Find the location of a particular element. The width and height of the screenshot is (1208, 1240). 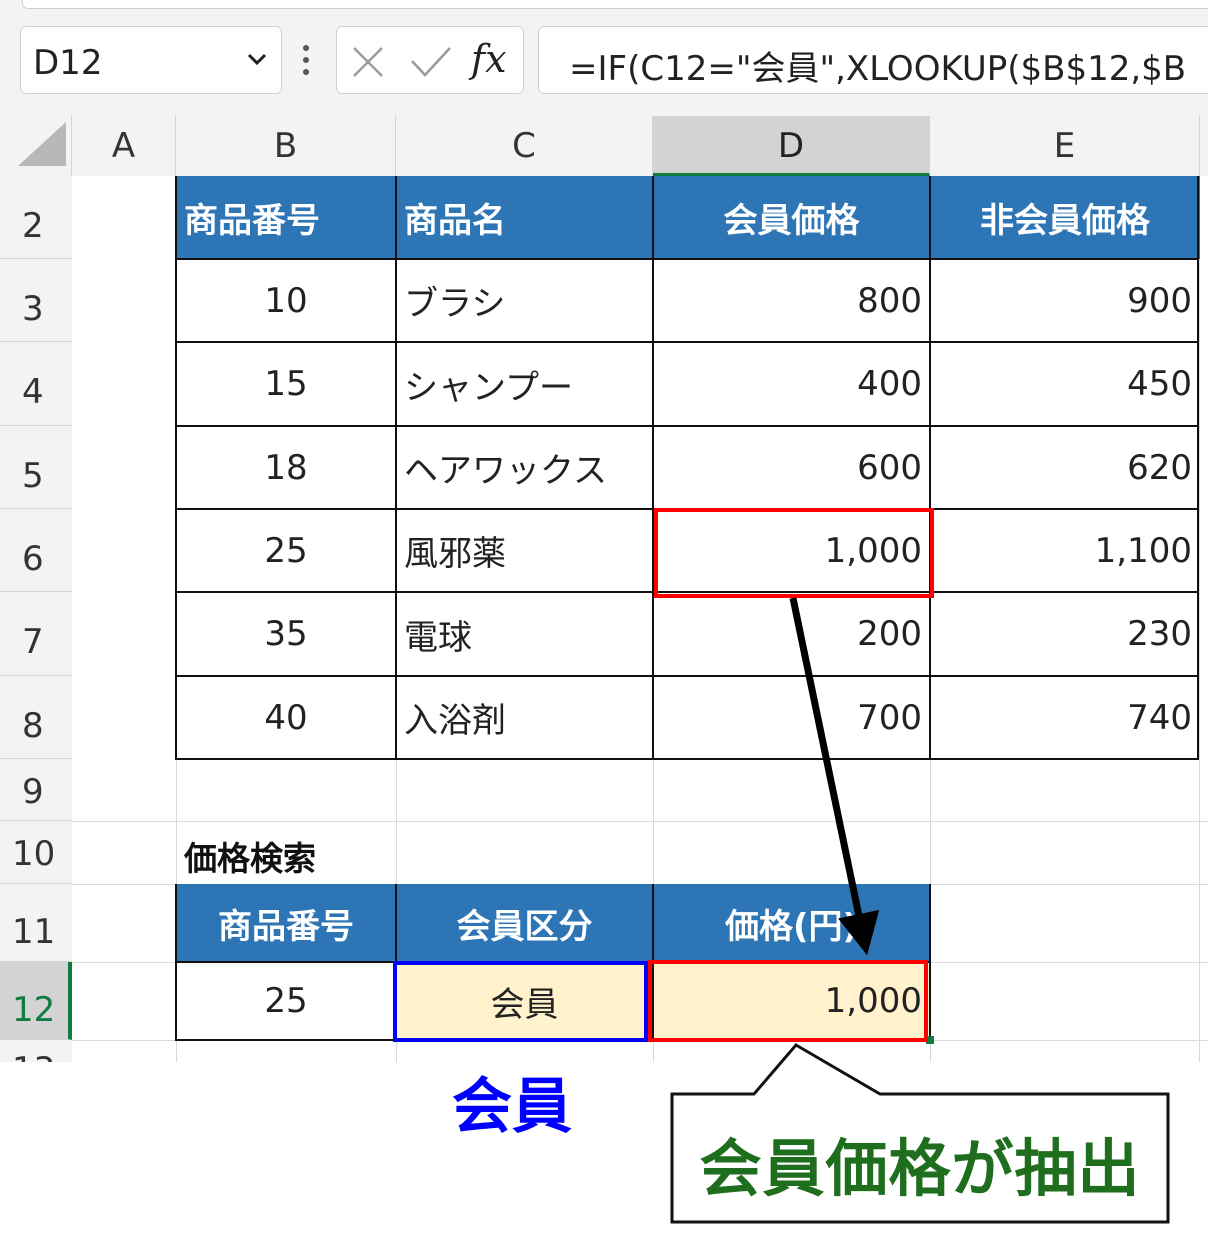

table-cell-nonmember: 900 is located at coordinates (1065, 300).